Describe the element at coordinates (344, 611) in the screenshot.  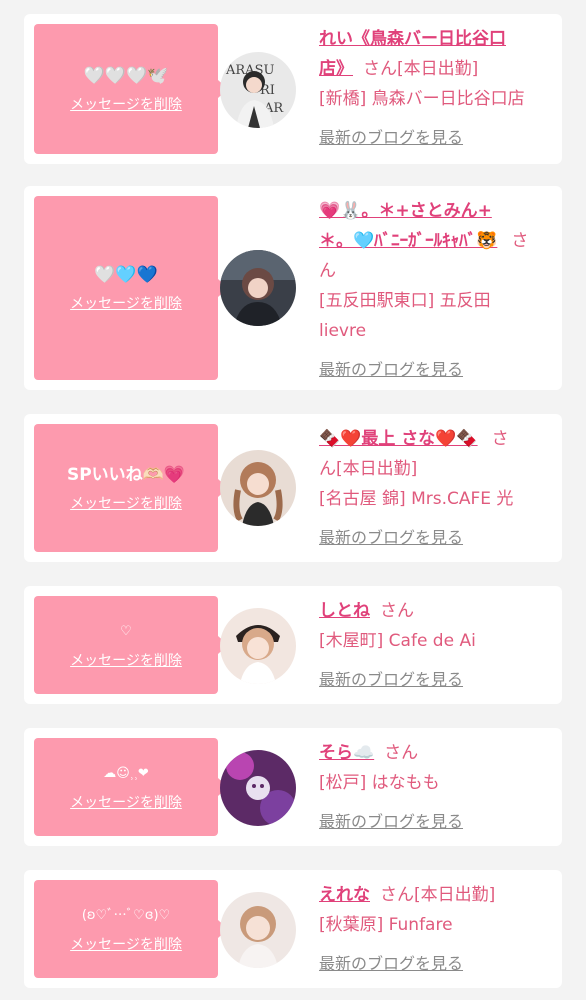
I see `cast-name: しとね` at that location.